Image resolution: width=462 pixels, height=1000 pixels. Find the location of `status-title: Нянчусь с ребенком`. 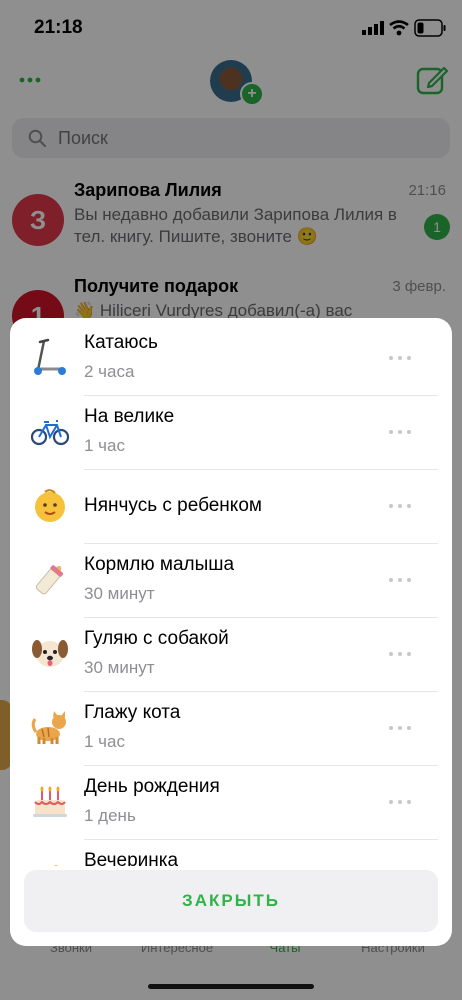

status-title: Нянчусь с ребенком is located at coordinates (173, 505).